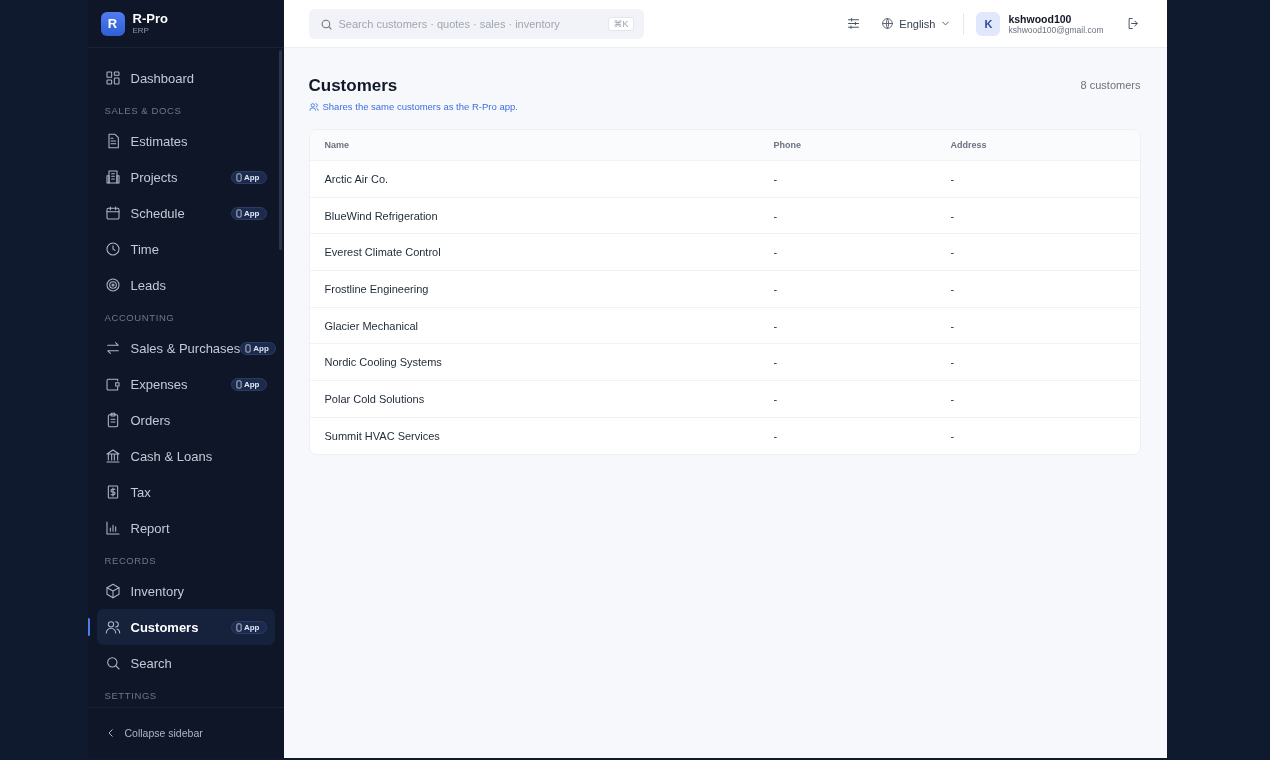 The image size is (1270, 760). Describe the element at coordinates (150, 19) in the screenshot. I see `app-name: R-Pro` at that location.